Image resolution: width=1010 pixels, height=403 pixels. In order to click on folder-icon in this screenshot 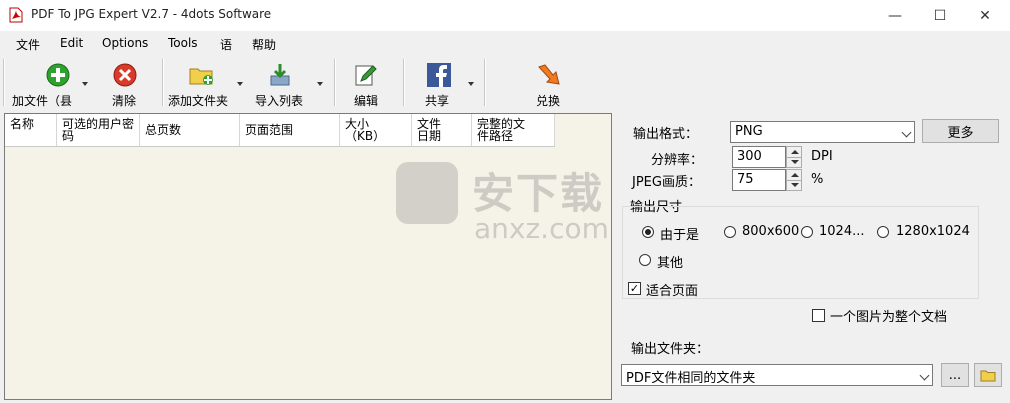, I will do `click(988, 376)`.